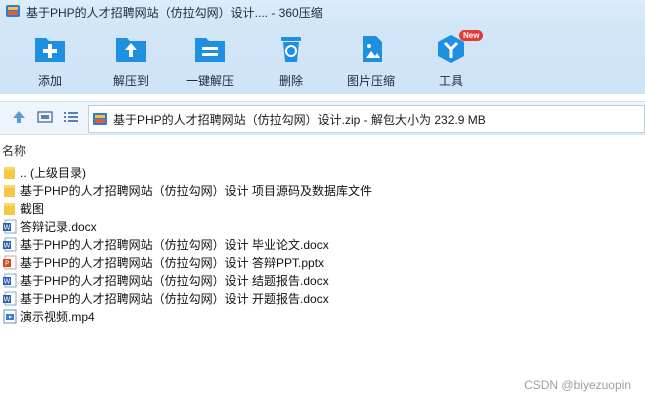  I want to click on trash-icon, so click(291, 49).